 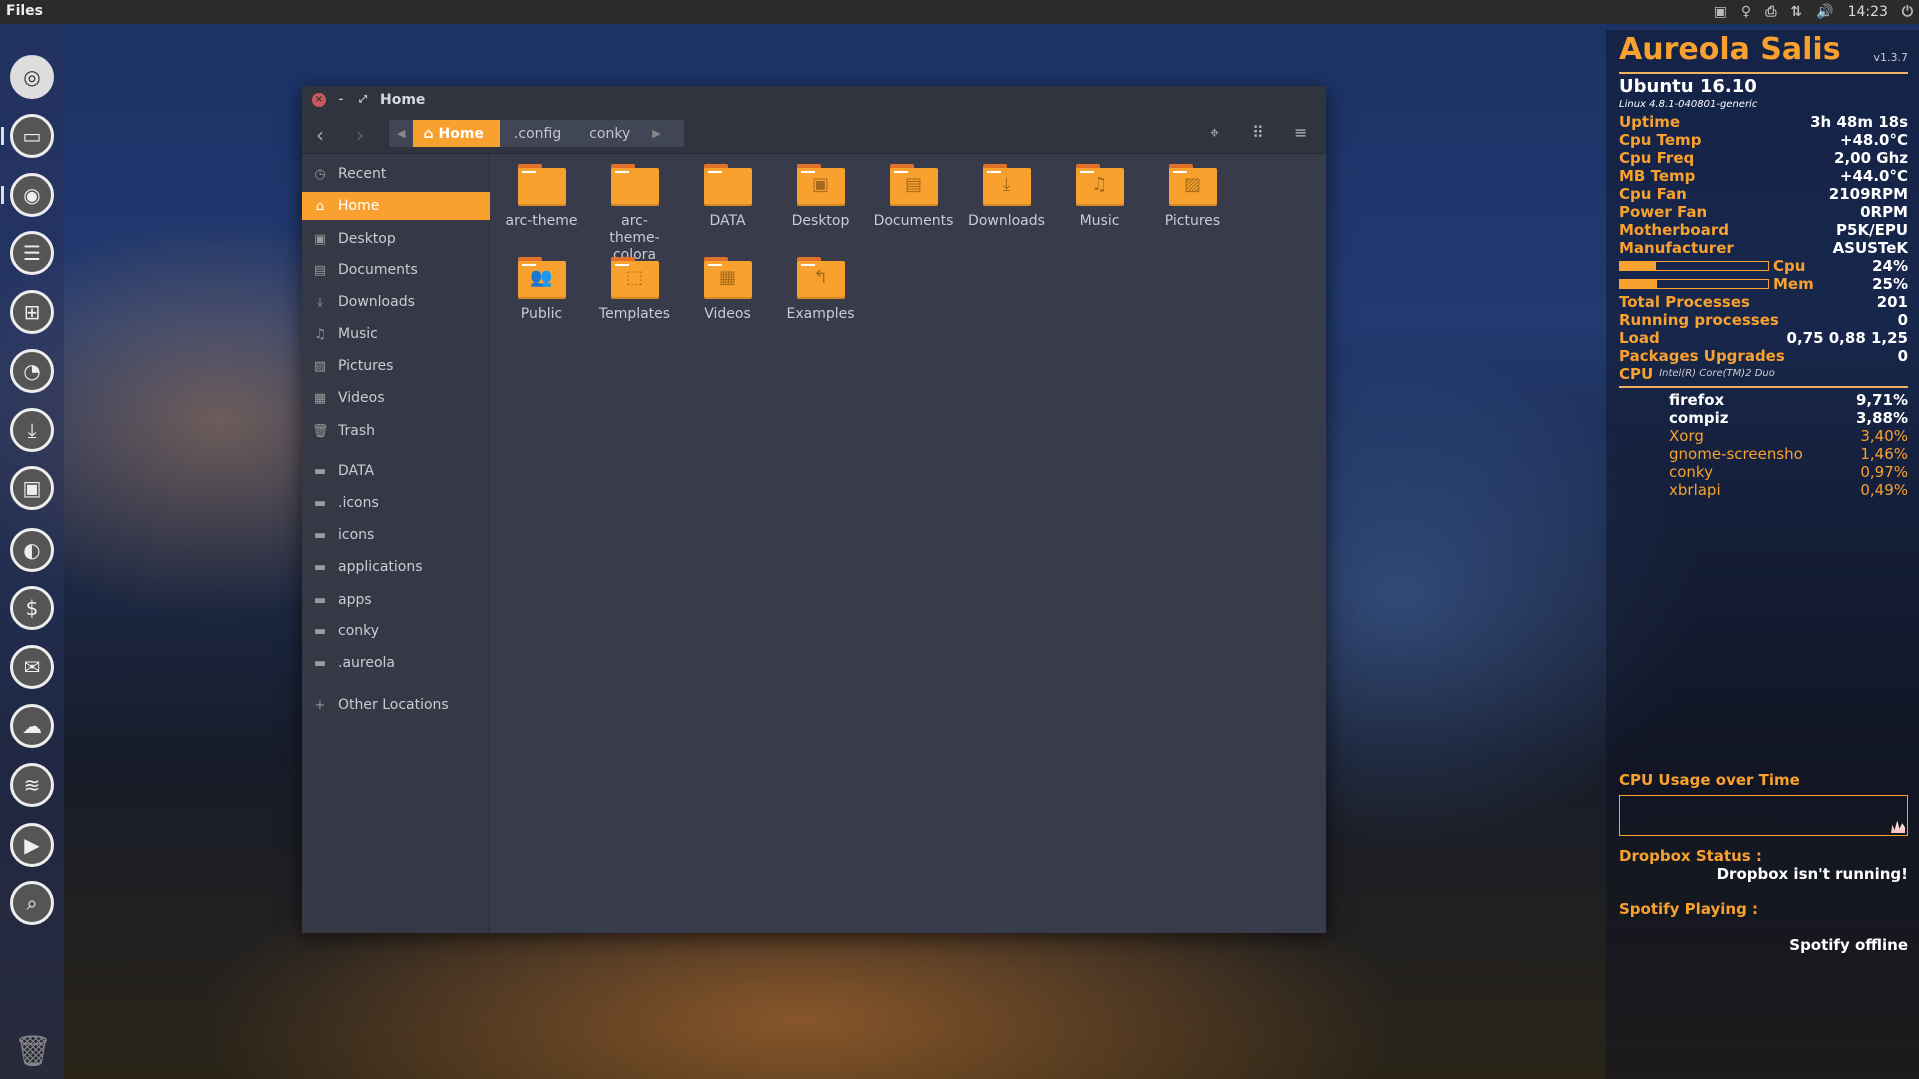 What do you see at coordinates (396, 663) in the screenshot?
I see `sidebar-item-aureola: ▬ .aureola` at bounding box center [396, 663].